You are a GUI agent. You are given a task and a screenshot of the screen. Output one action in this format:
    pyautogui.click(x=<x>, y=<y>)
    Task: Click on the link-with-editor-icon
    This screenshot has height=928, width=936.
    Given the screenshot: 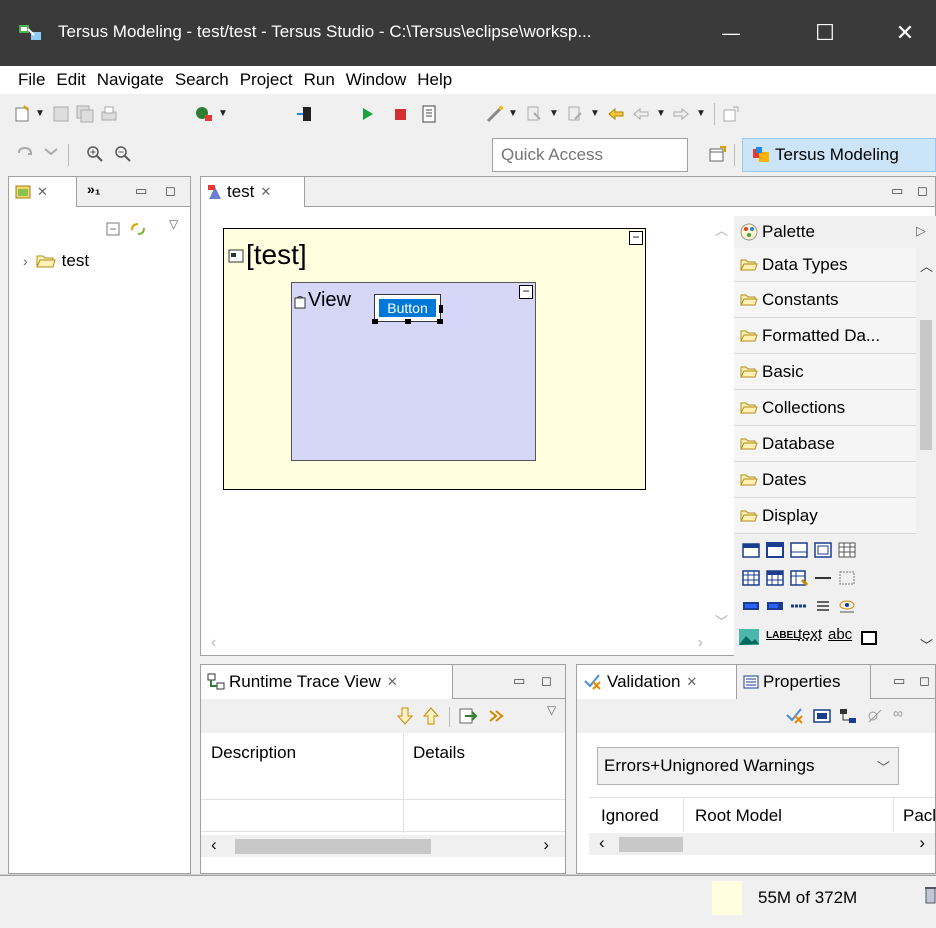 What is the action you would take?
    pyautogui.click(x=138, y=229)
    